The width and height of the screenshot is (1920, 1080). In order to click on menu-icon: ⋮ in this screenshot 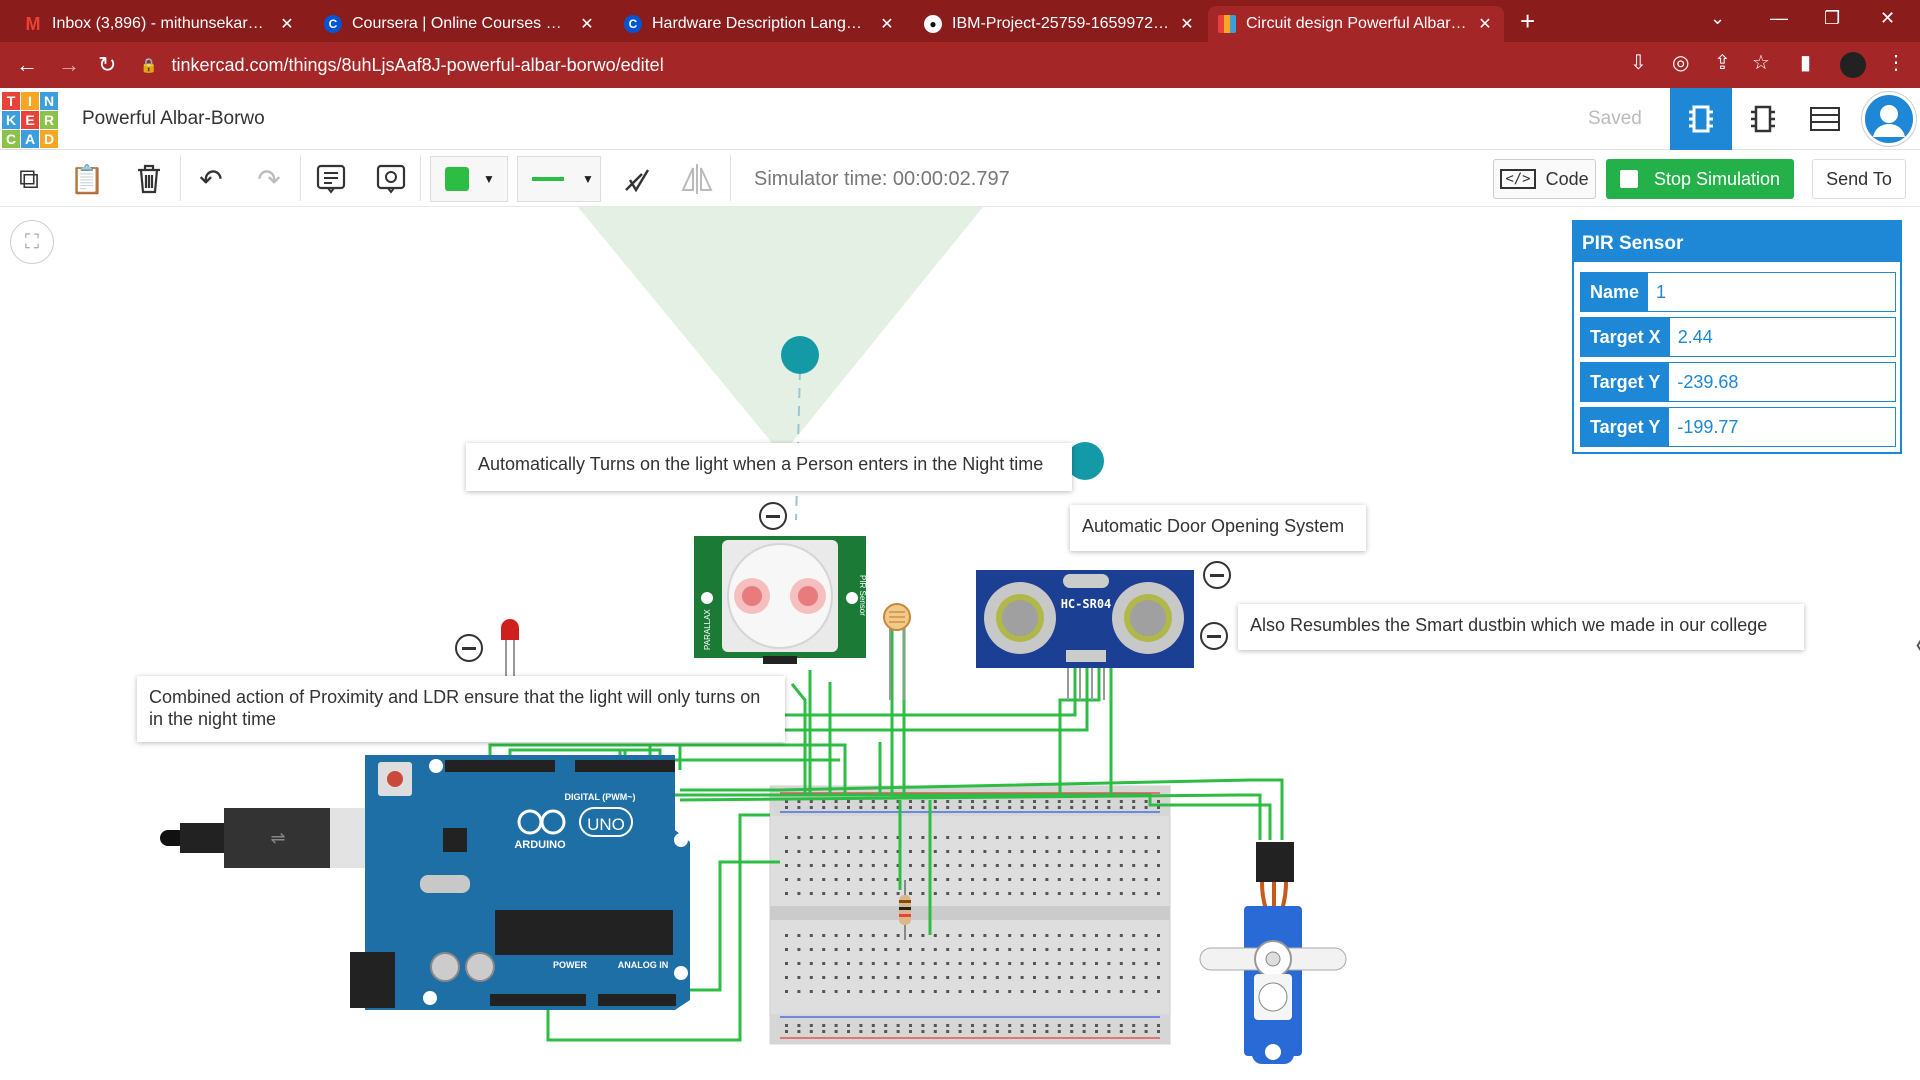, I will do `click(1896, 62)`.